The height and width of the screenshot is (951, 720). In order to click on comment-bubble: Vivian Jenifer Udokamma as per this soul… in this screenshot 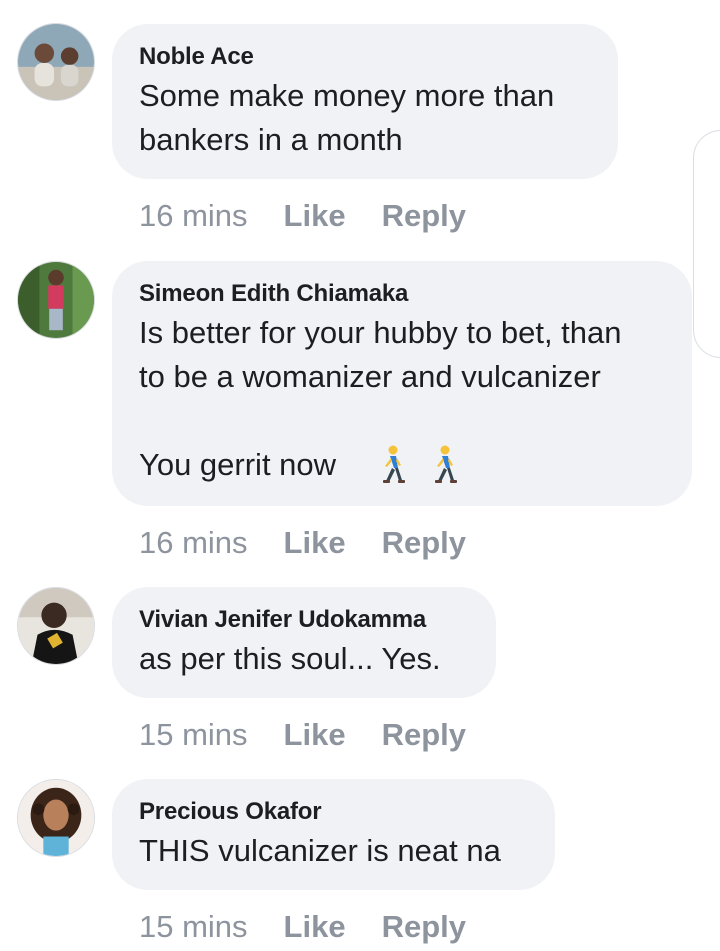, I will do `click(304, 642)`.